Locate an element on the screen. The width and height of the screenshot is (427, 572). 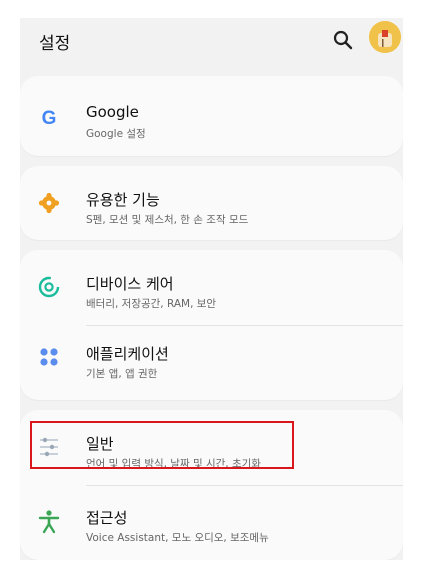
item-subtitle: Voice Assistant, 모노 오디오, 보조메뉴 is located at coordinates (177, 538).